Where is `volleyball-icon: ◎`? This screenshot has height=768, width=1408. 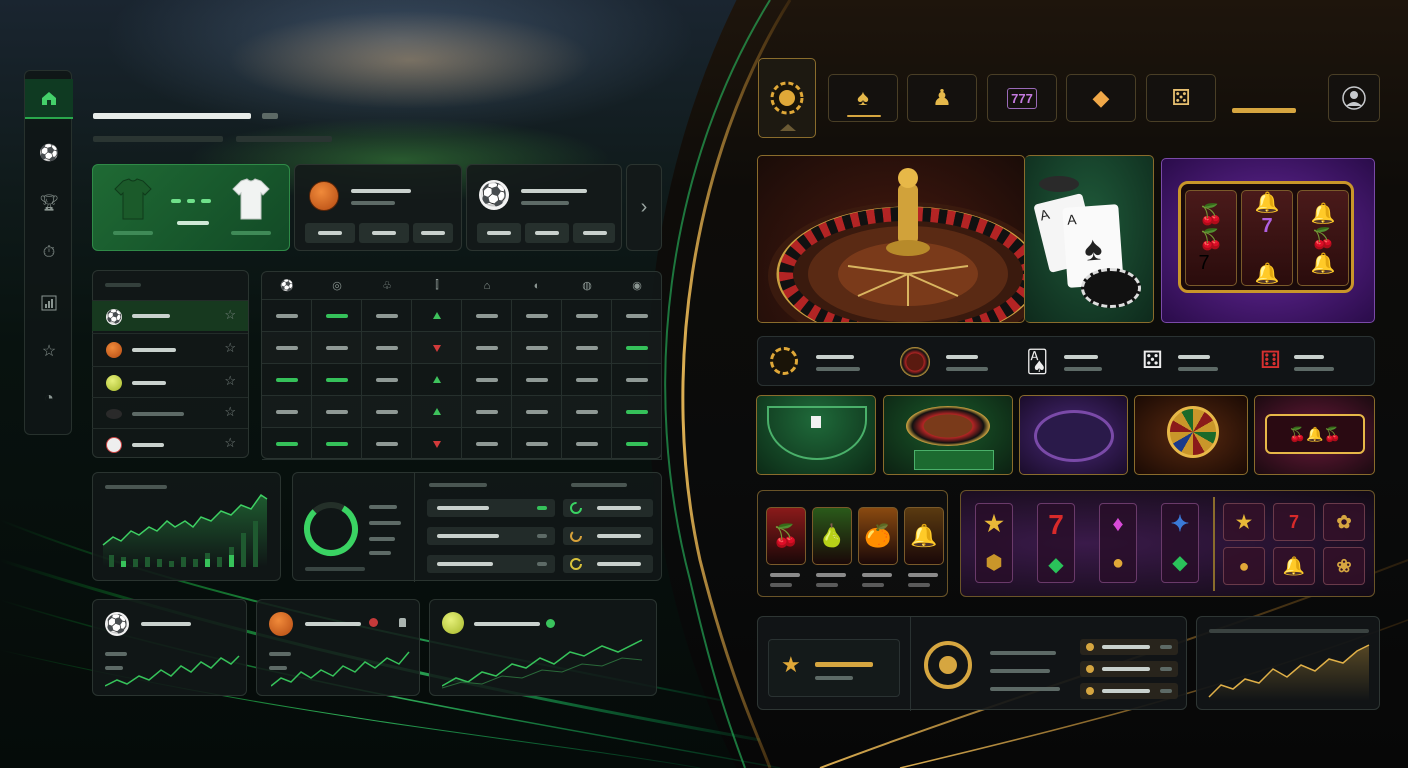
volleyball-icon: ◎ is located at coordinates (337, 286).